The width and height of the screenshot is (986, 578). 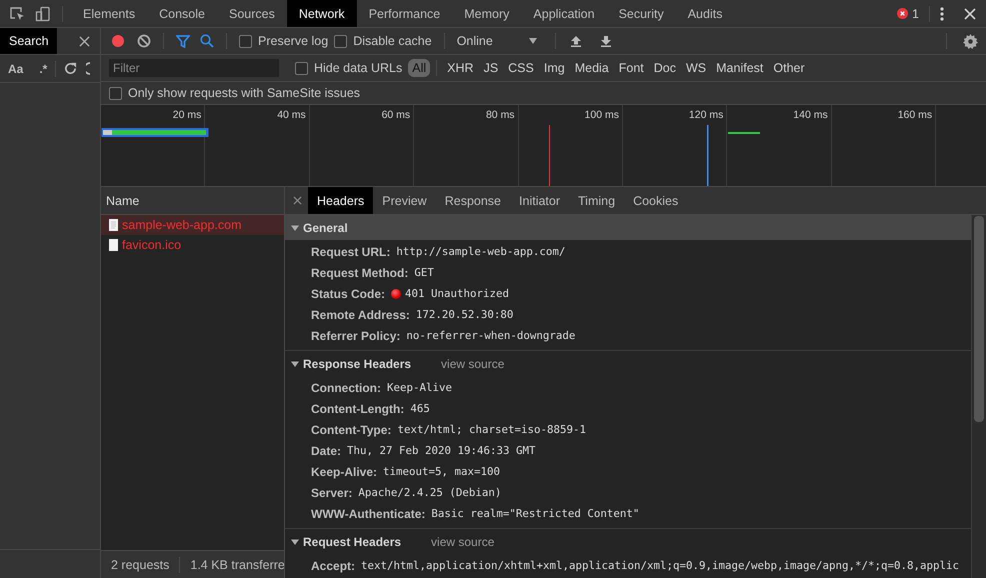 What do you see at coordinates (237, 565) in the screenshot?
I see `status-text: 1.4 KB transferre` at bounding box center [237, 565].